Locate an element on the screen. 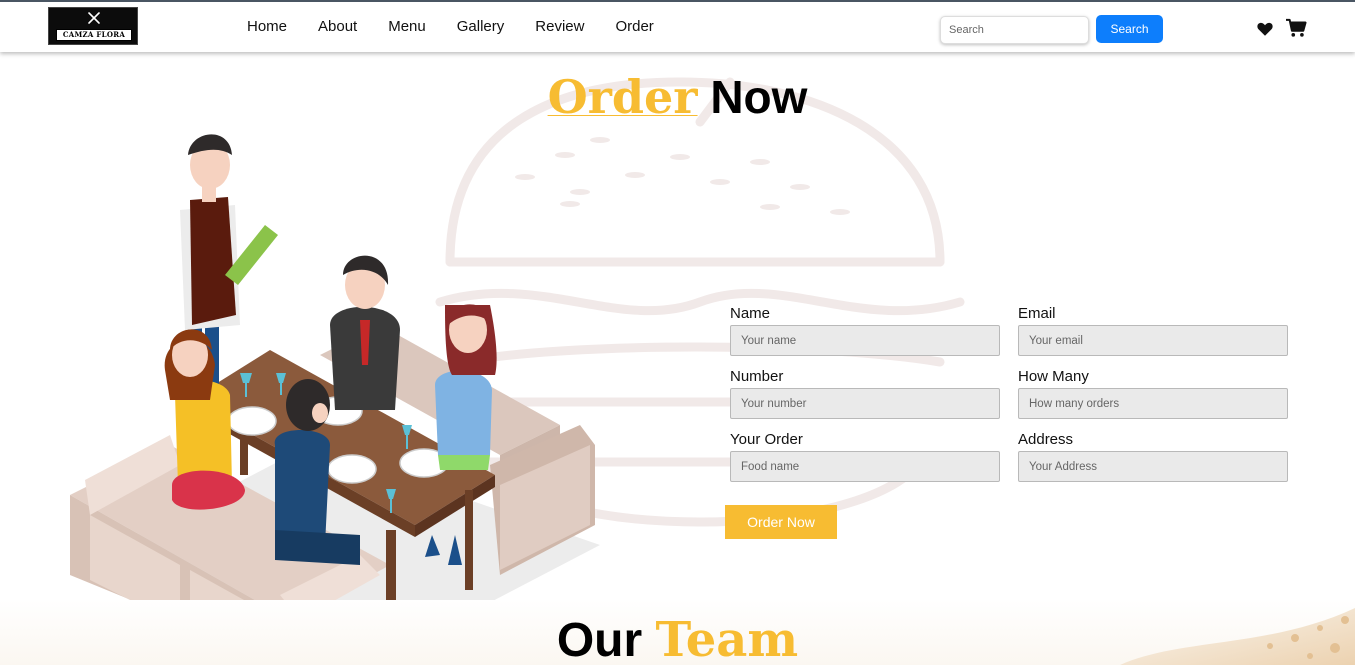 Image resolution: width=1355 pixels, height=668 pixels. order-title-rest: Now is located at coordinates (759, 97).